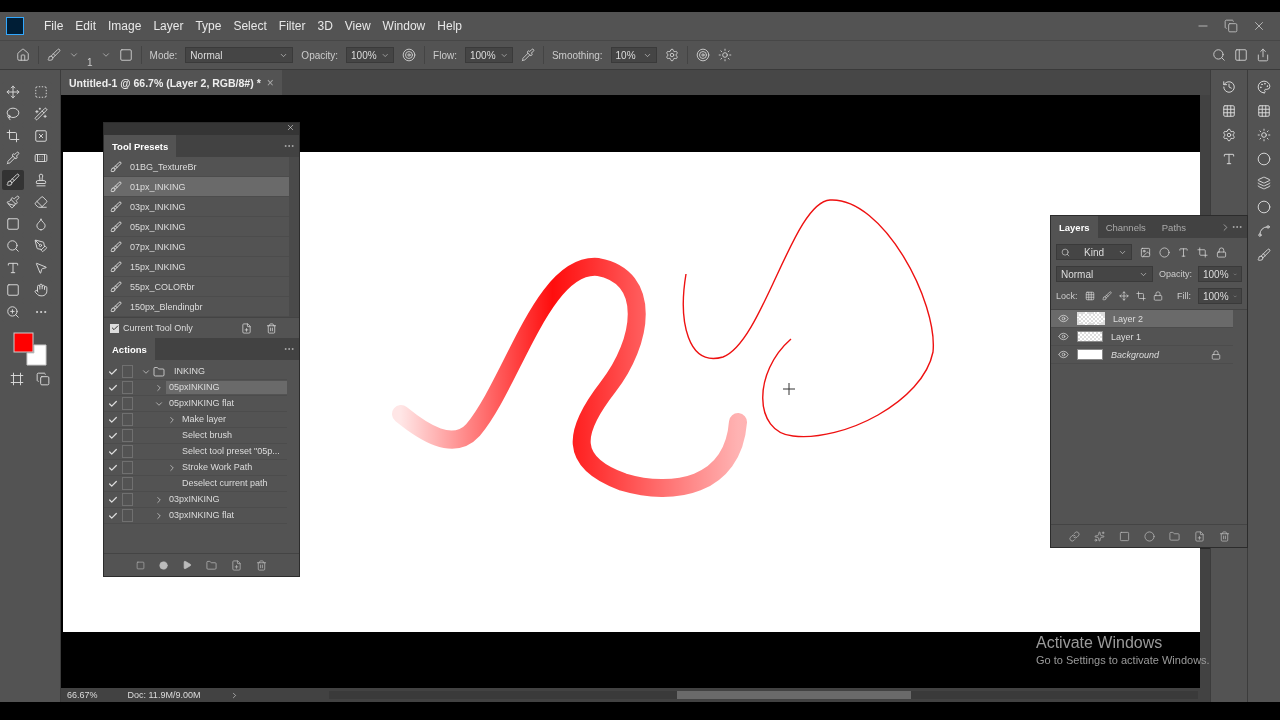 The image size is (1280, 720). I want to click on close-tab: ×, so click(270, 82).